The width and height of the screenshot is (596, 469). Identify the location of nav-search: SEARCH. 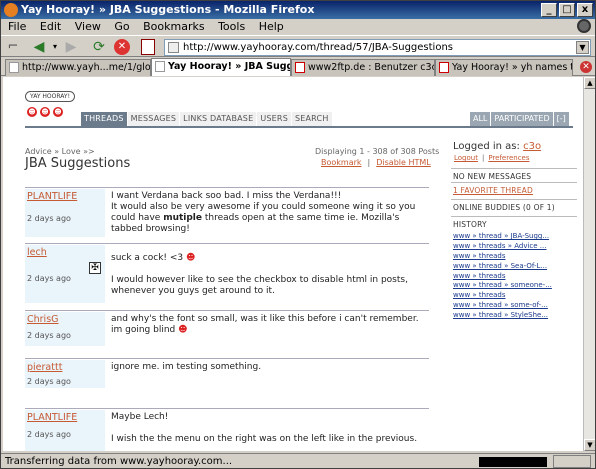
(311, 119).